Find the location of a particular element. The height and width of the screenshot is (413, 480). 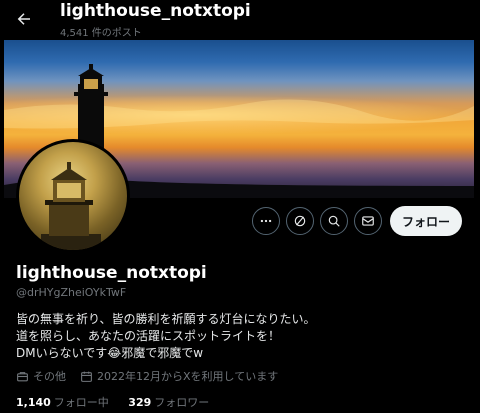

bio-line: 道を照らし、あなたの活躍にスポットライトを！ is located at coordinates (148, 336).